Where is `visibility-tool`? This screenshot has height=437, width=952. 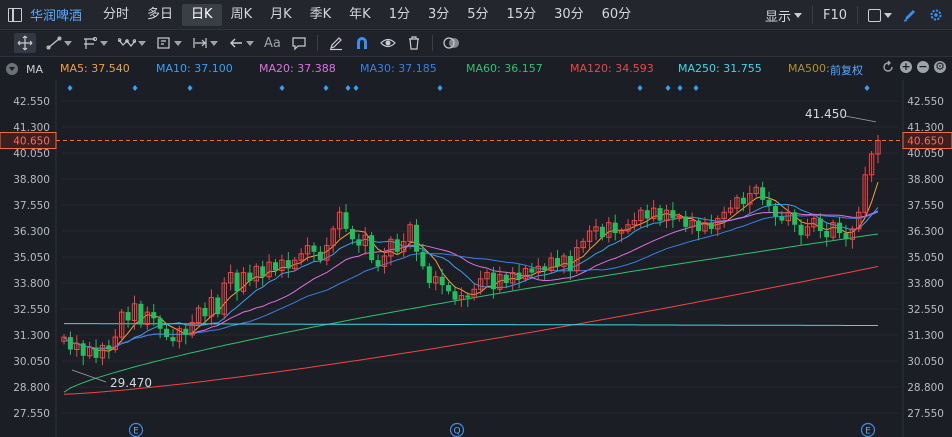 visibility-tool is located at coordinates (388, 43).